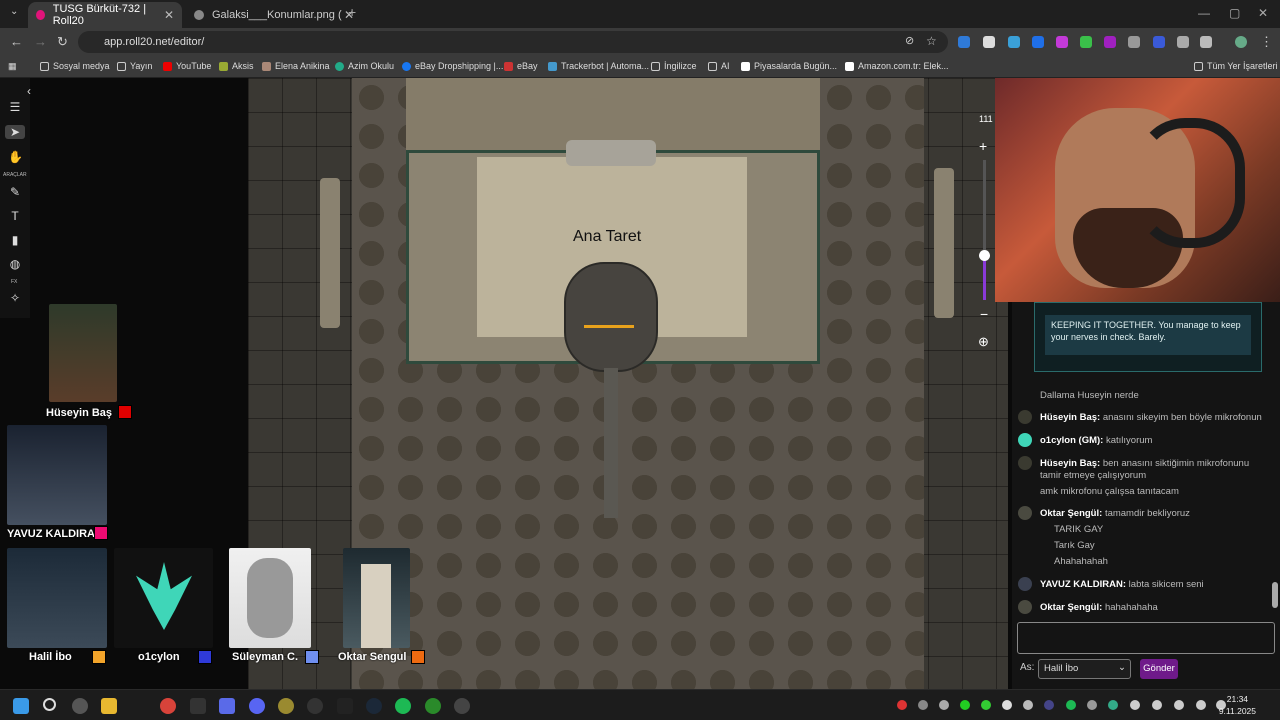 Image resolution: width=1280 pixels, height=720 pixels. Describe the element at coordinates (983, 146) in the screenshot. I see `zoom-in-icon: +` at that location.